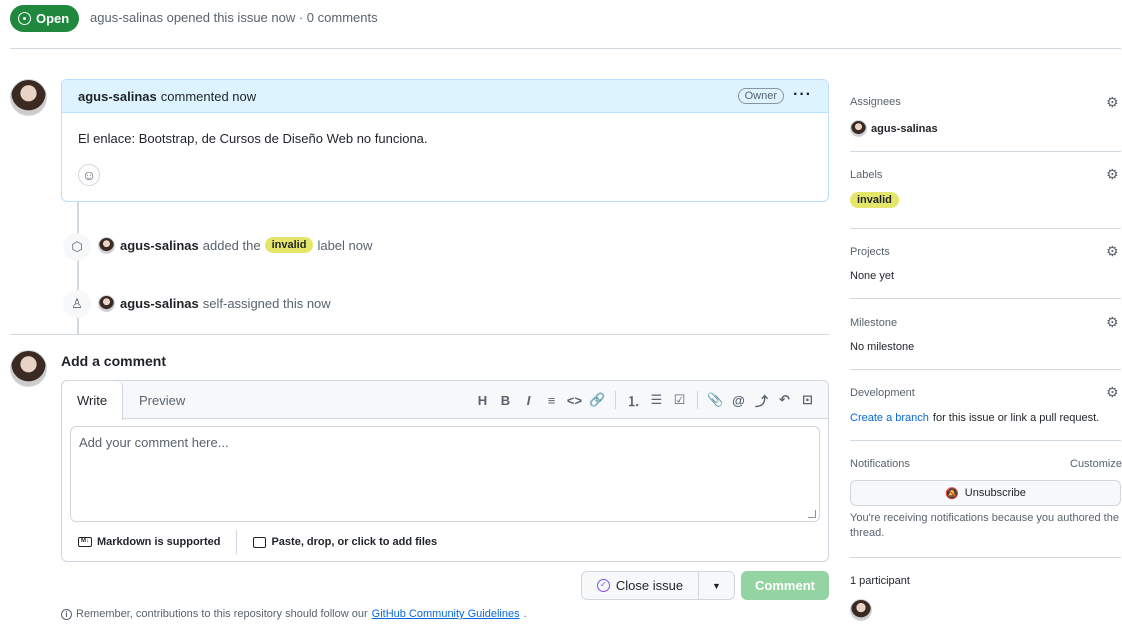  What do you see at coordinates (53, 18) in the screenshot?
I see `issue-state-label: Open` at bounding box center [53, 18].